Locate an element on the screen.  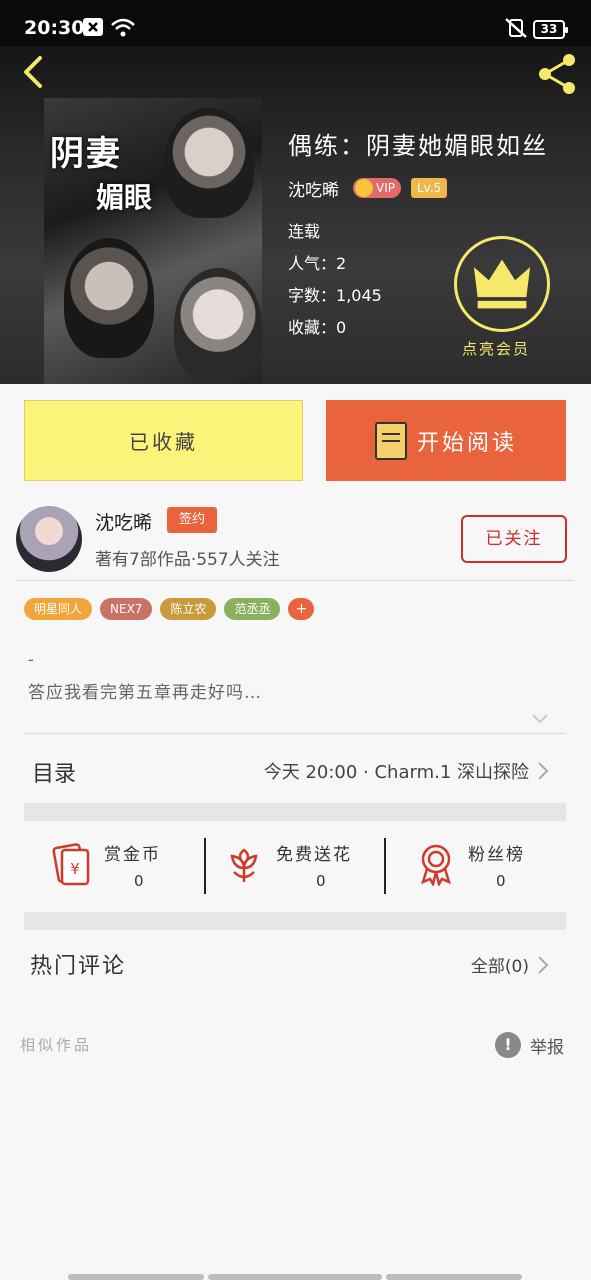
level-badge: Lv.5 is located at coordinates (429, 188).